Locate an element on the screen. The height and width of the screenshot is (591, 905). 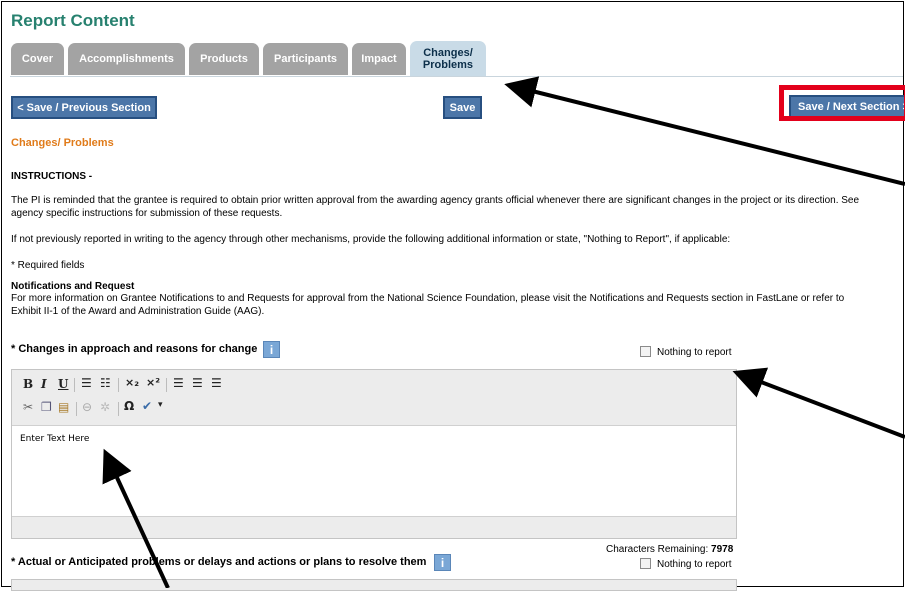
arrow-to-tab is located at coordinates (704, 131).